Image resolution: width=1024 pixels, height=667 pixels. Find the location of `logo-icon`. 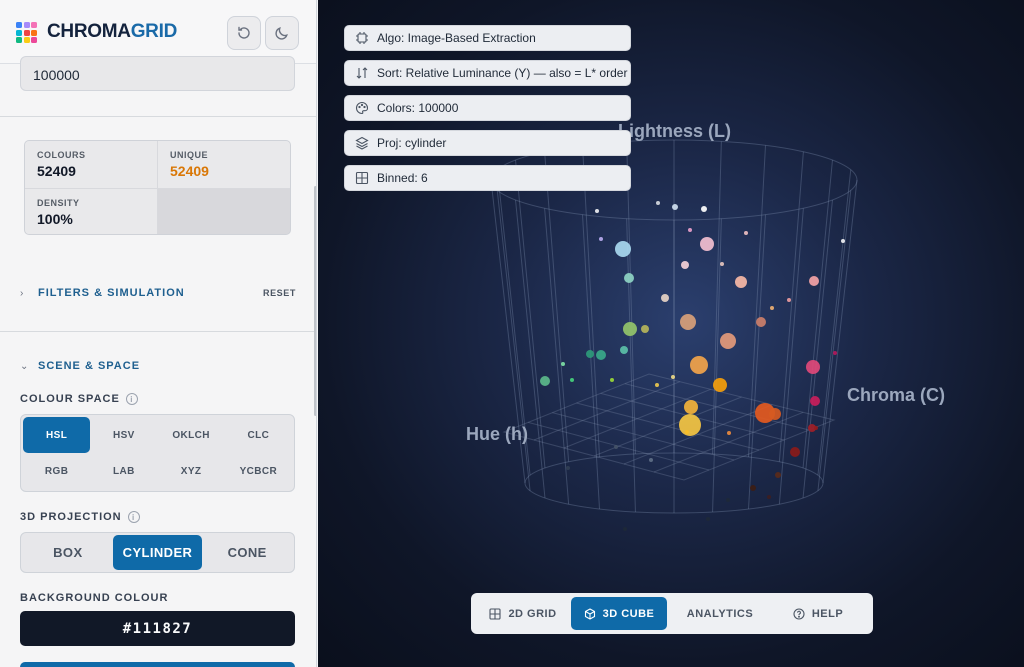

logo-icon is located at coordinates (26, 32).